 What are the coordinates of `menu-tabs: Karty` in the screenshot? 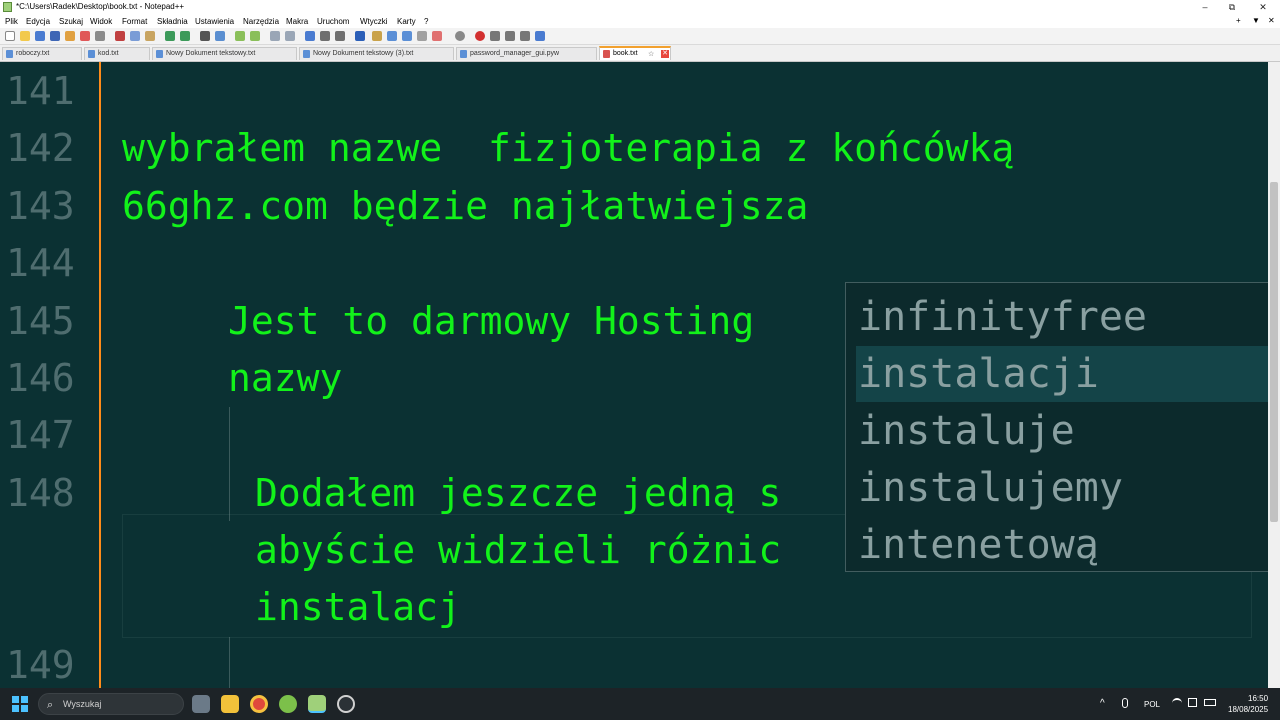 It's located at (406, 21).